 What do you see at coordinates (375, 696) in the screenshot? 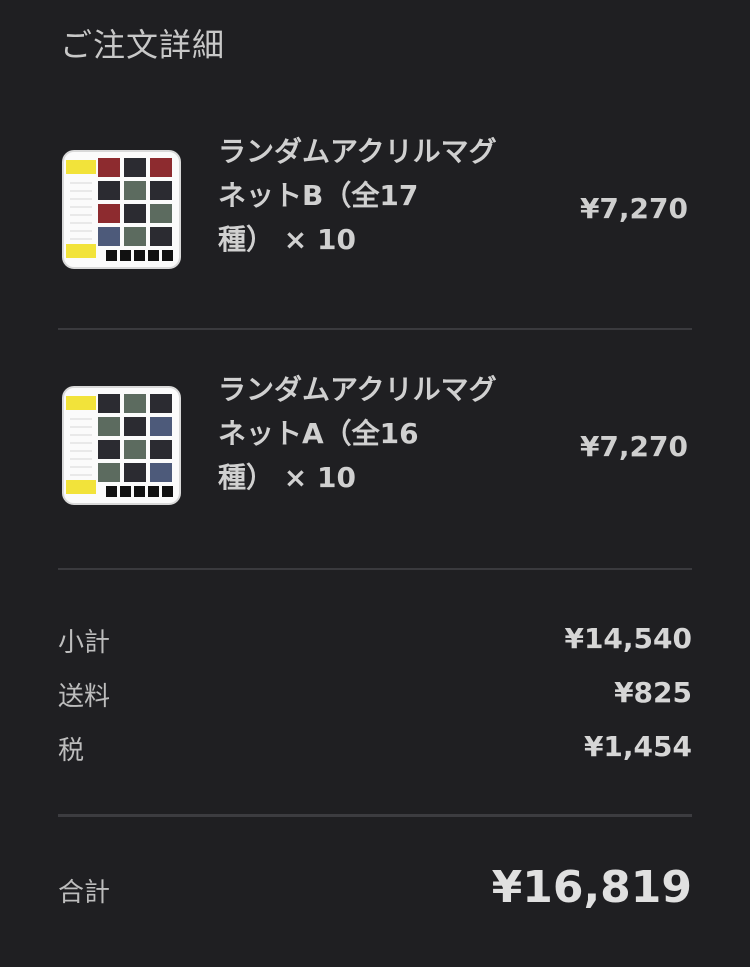
I see `shipping-row: 送料 ¥825` at bounding box center [375, 696].